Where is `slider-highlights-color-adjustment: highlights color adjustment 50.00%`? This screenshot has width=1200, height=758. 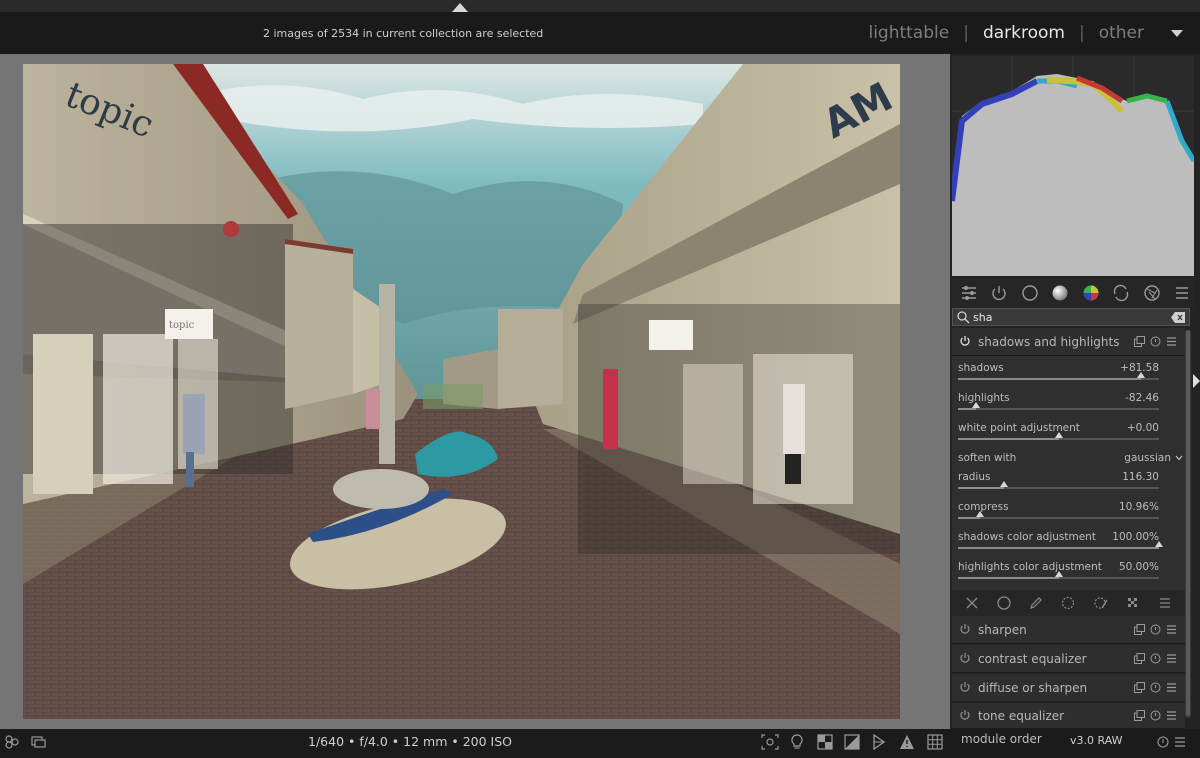
slider-highlights-color-adjustment: highlights color adjustment 50.00% is located at coordinates (1068, 571).